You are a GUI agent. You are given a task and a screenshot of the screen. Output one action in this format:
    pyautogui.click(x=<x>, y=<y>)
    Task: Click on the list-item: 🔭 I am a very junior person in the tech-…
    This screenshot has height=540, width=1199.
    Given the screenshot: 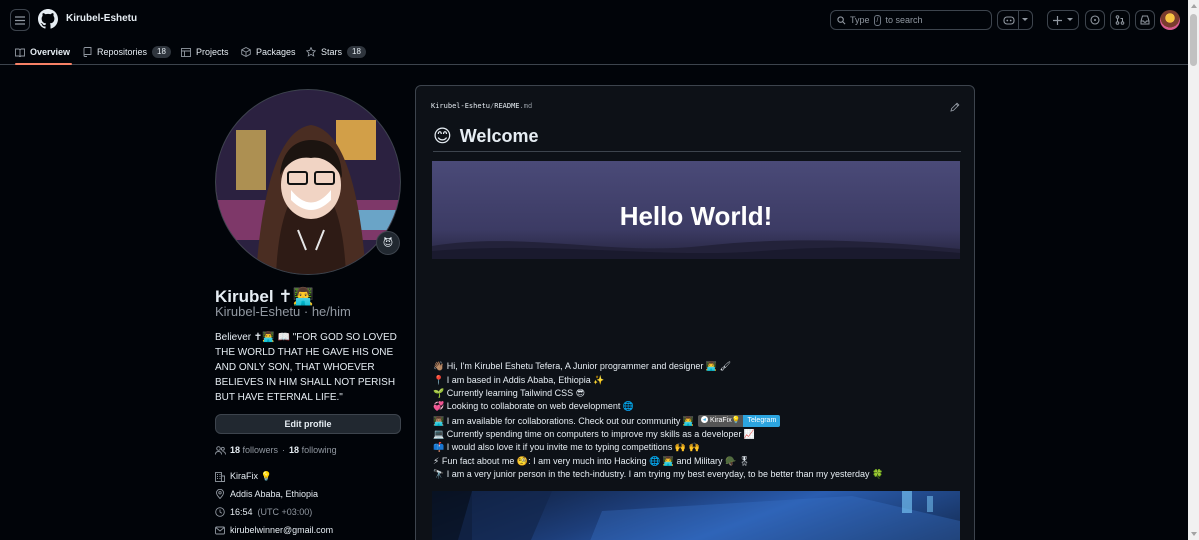 What is the action you would take?
    pyautogui.click(x=658, y=474)
    